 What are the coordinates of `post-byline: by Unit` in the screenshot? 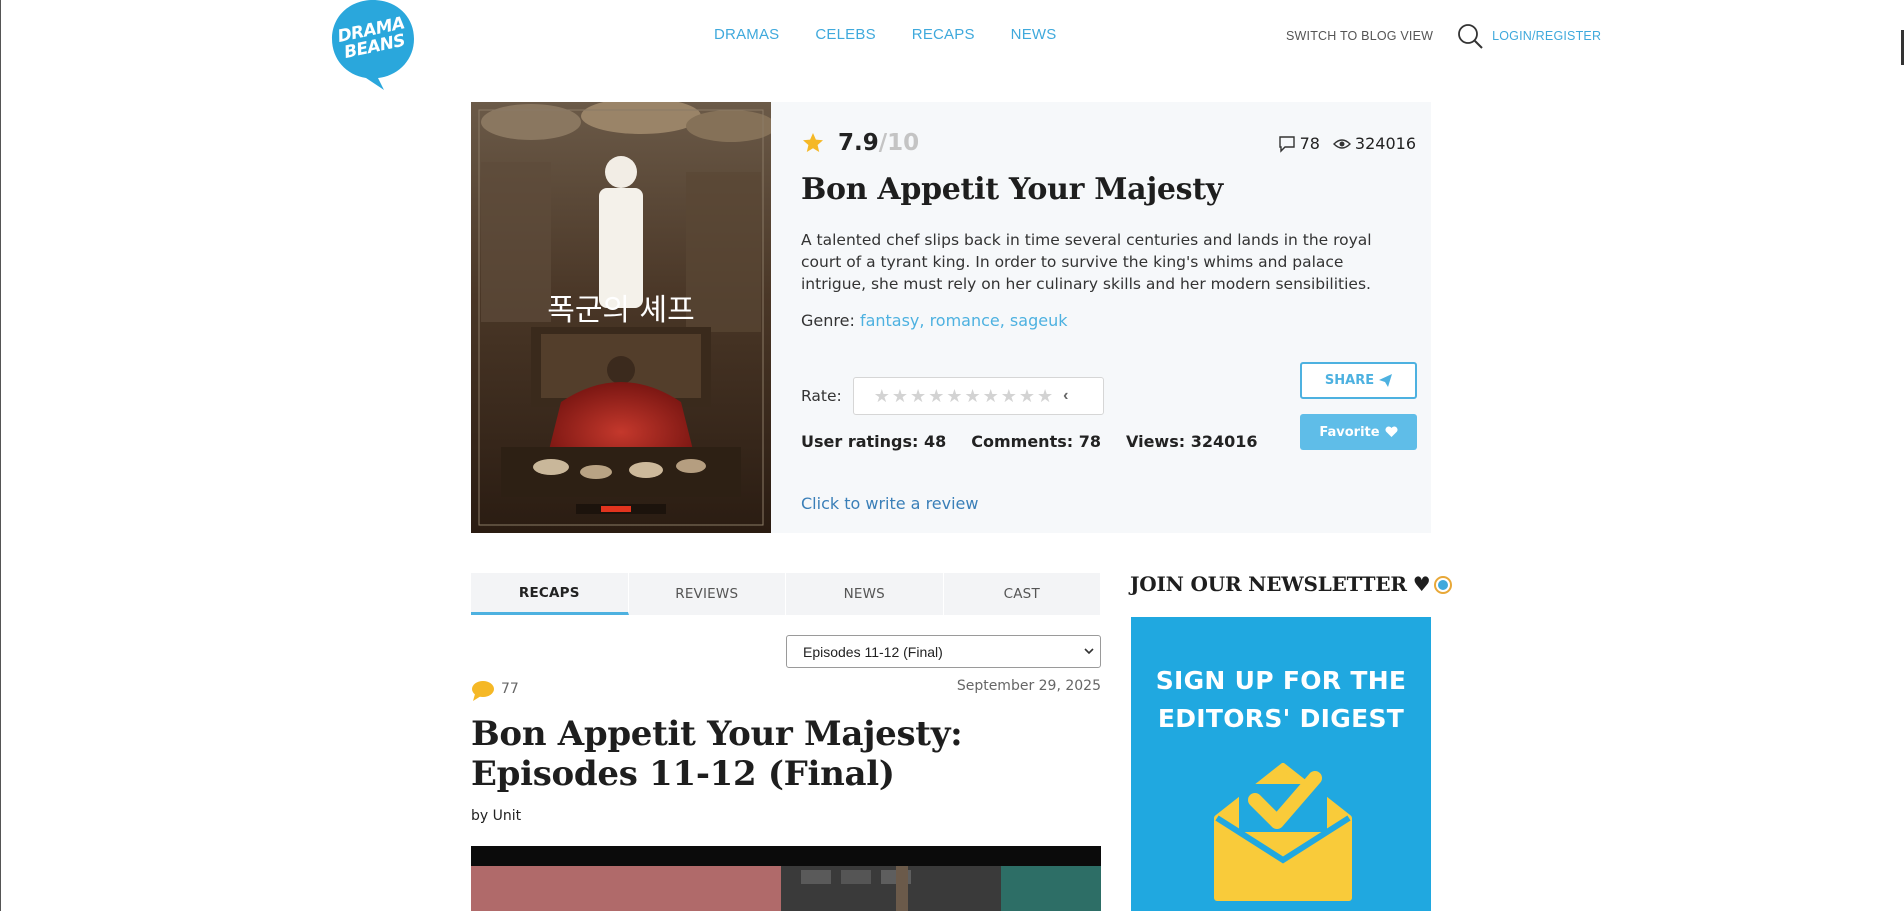 It's located at (496, 816).